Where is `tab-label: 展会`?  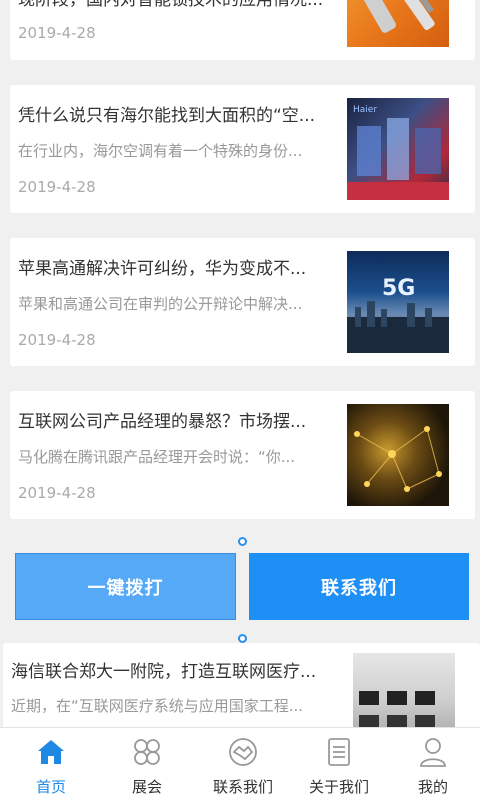
tab-label: 展会 is located at coordinates (146, 787).